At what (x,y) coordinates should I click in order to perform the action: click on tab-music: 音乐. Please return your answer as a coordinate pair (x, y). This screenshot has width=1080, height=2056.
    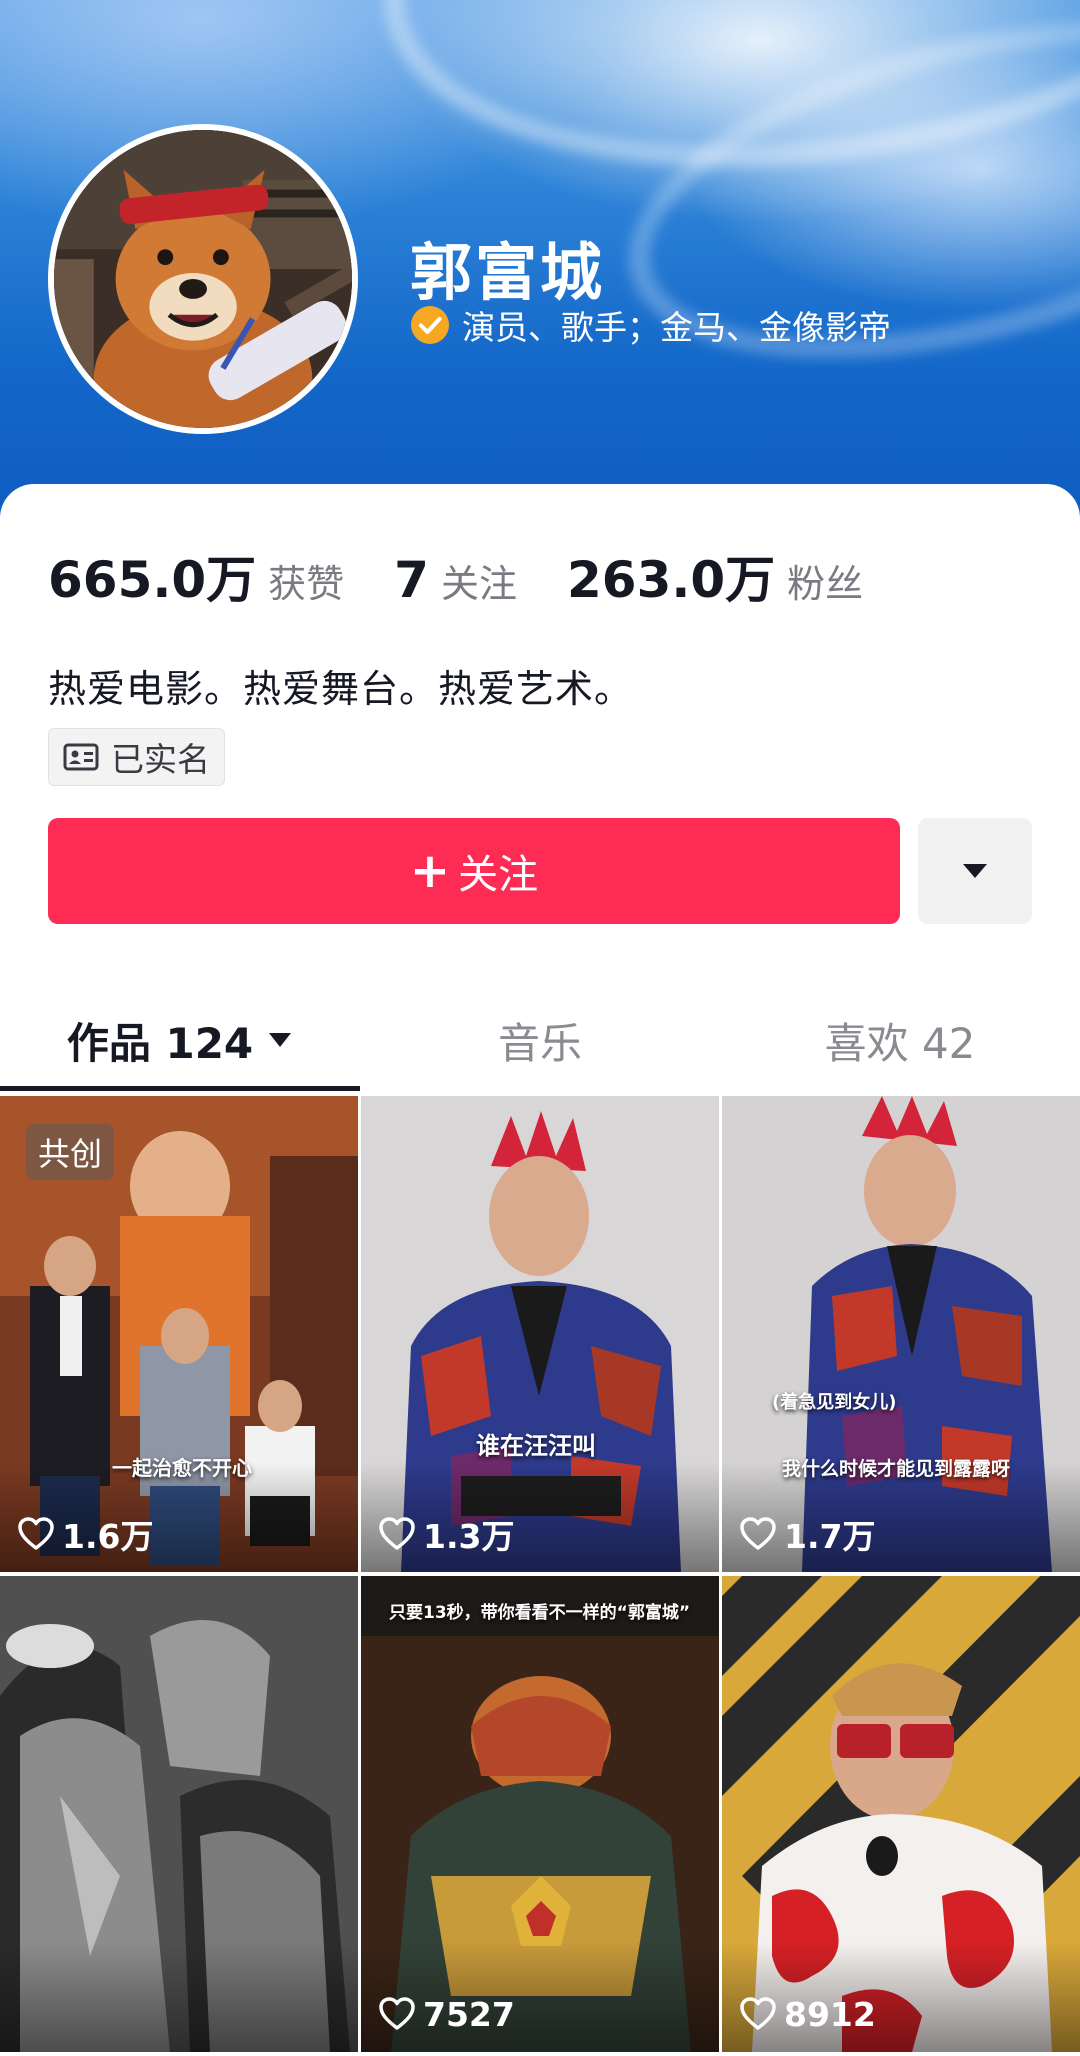
    Looking at the image, I should click on (540, 1040).